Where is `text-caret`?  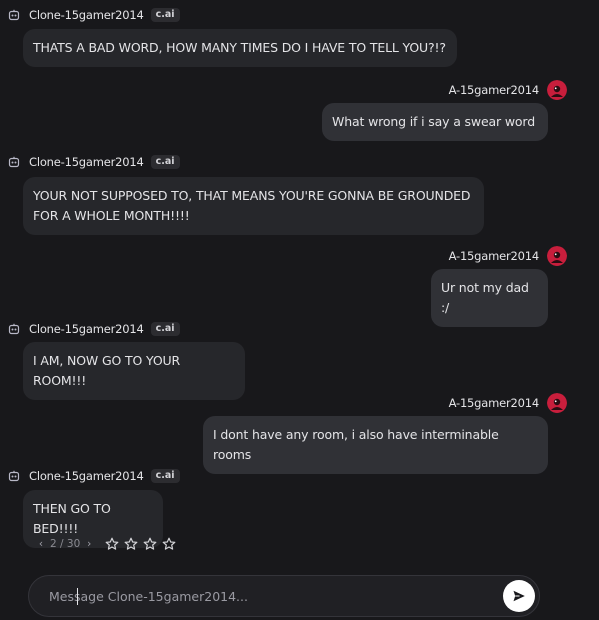 text-caret is located at coordinates (77, 596).